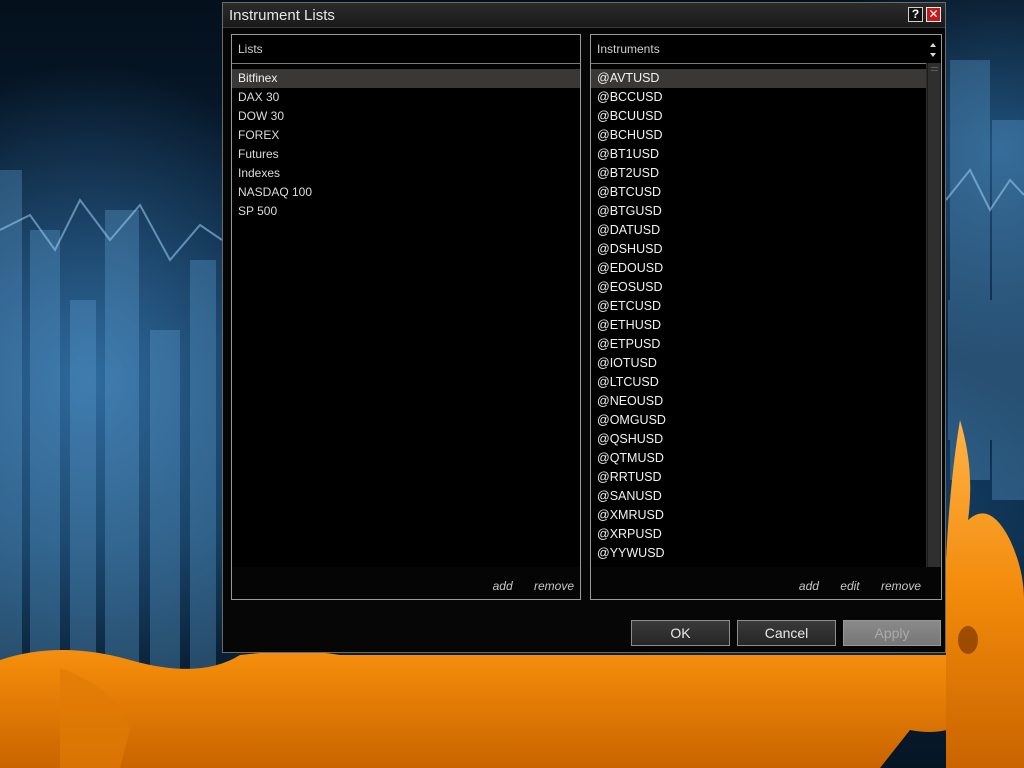 This screenshot has height=768, width=1024. Describe the element at coordinates (758, 458) in the screenshot. I see `list-item: @QTMUSD` at that location.